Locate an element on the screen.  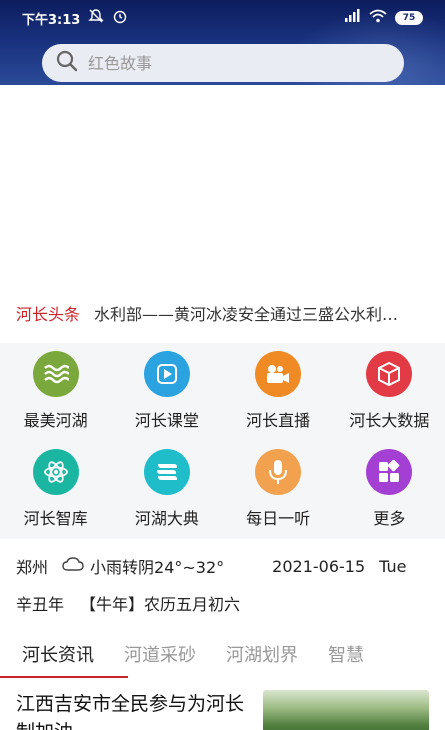
news-title: 江西吉安市全民参与为河长制加油 is located at coordinates (130, 711).